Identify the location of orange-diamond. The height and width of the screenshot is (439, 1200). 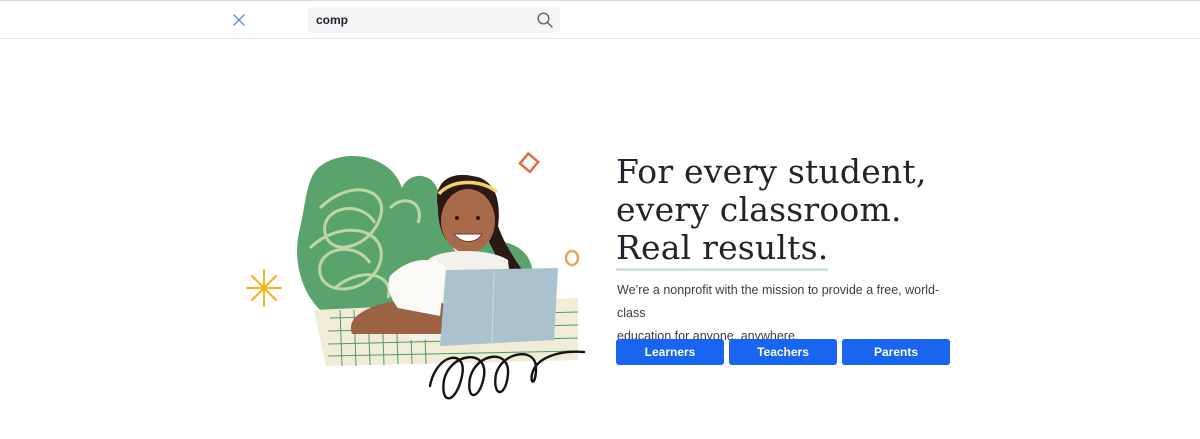
(529, 162).